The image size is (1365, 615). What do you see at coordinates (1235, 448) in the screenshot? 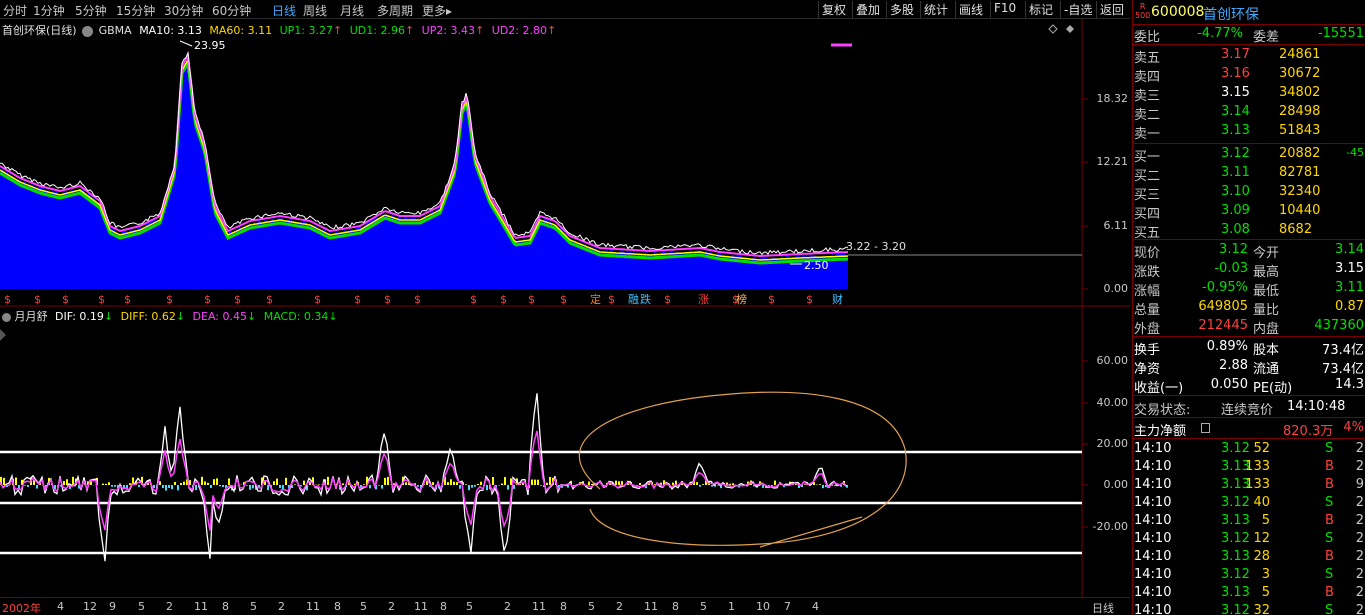
I see `tick-price: 3.12` at bounding box center [1235, 448].